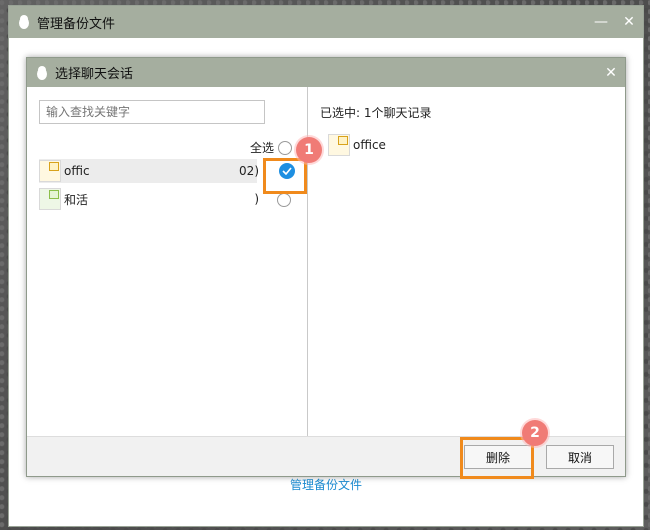  I want to click on dialog-title: 选择聊天会话, so click(94, 74).